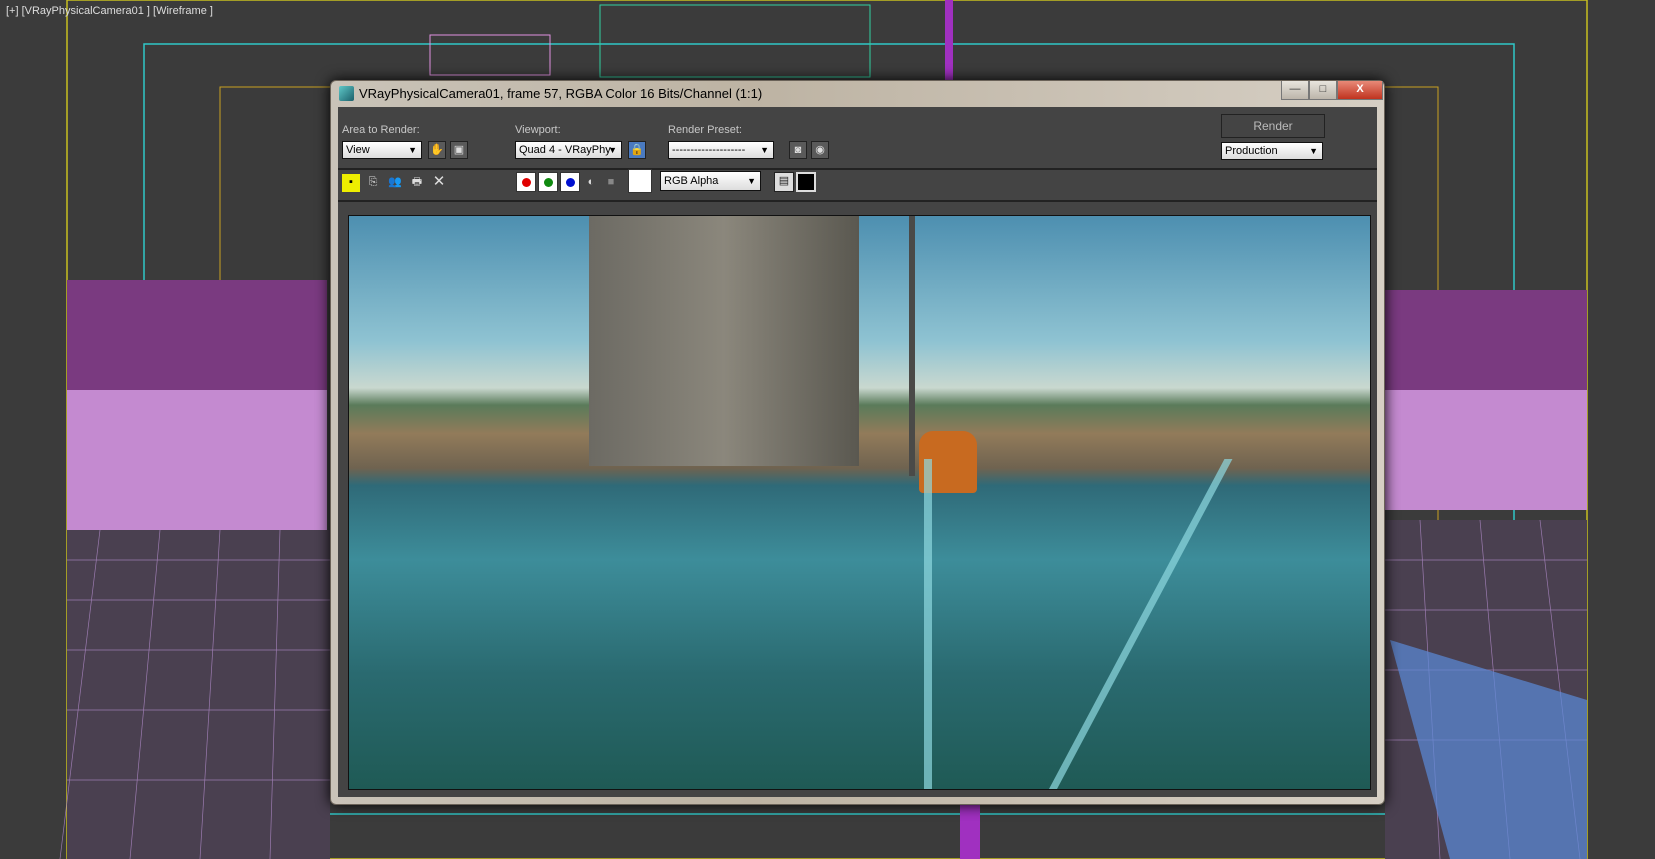 This screenshot has height=859, width=1655. I want to click on environment-icon: ◉, so click(820, 150).